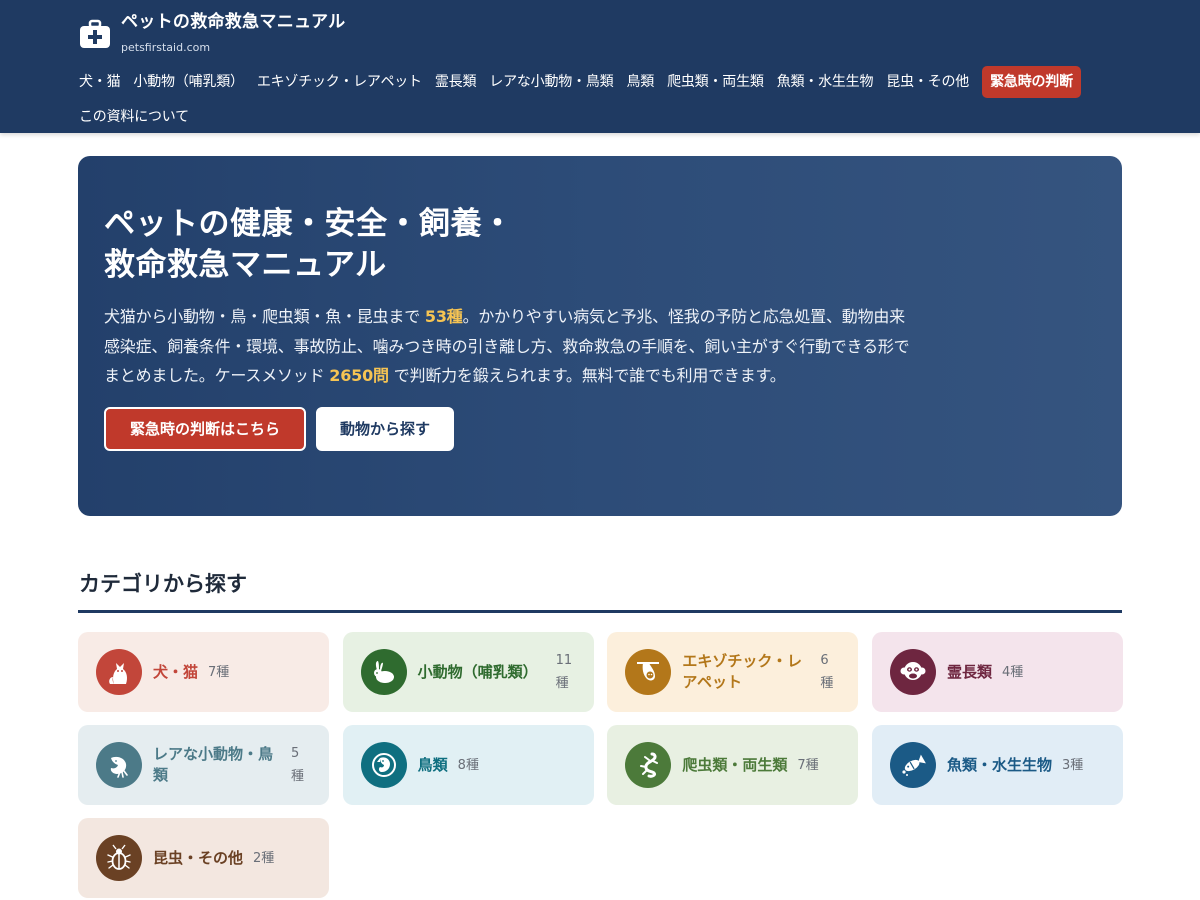 The width and height of the screenshot is (1200, 900). Describe the element at coordinates (912, 765) in the screenshot. I see `fish-icon` at that location.